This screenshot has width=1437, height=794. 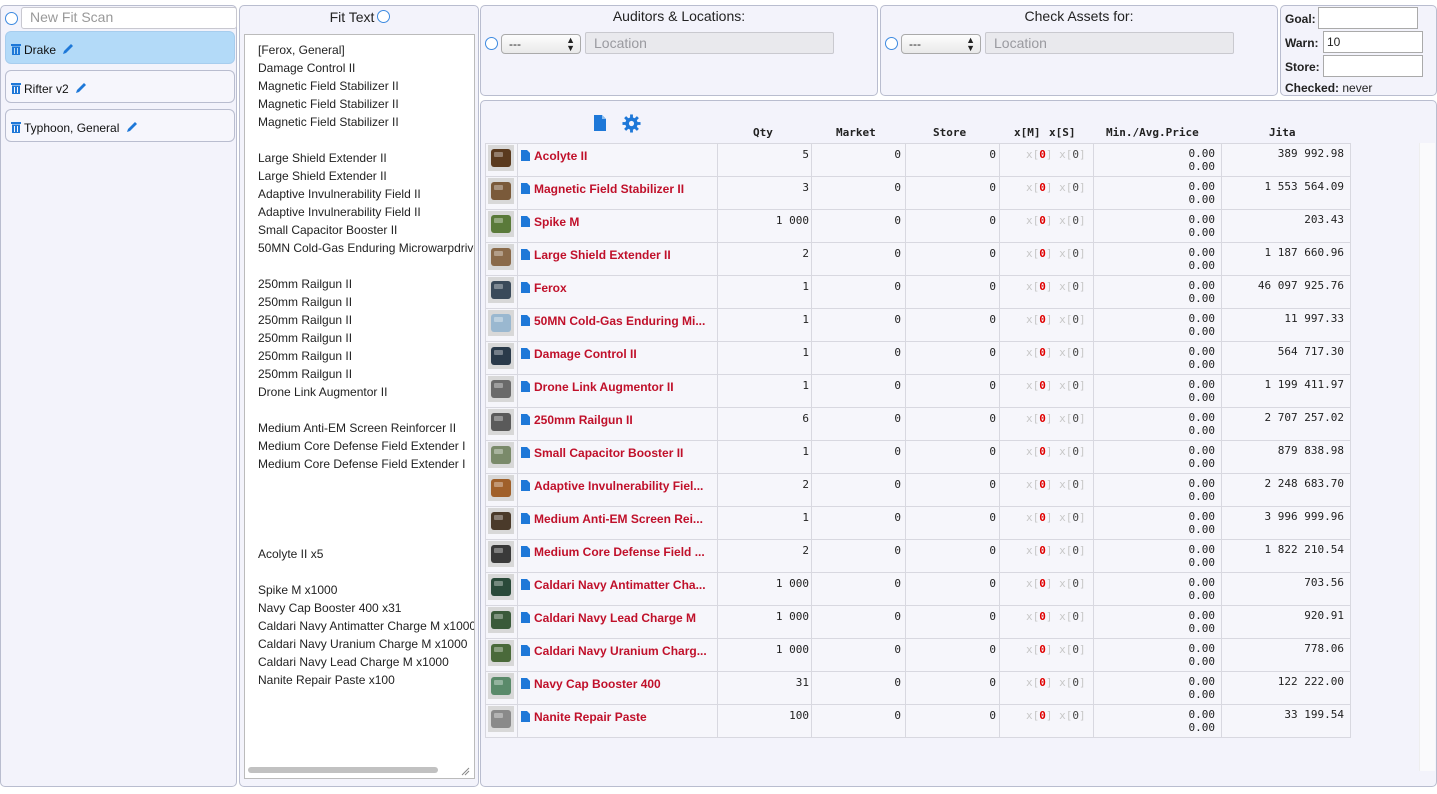 What do you see at coordinates (604, 387) in the screenshot?
I see `item-name-link: Drone Link Augmentor II` at bounding box center [604, 387].